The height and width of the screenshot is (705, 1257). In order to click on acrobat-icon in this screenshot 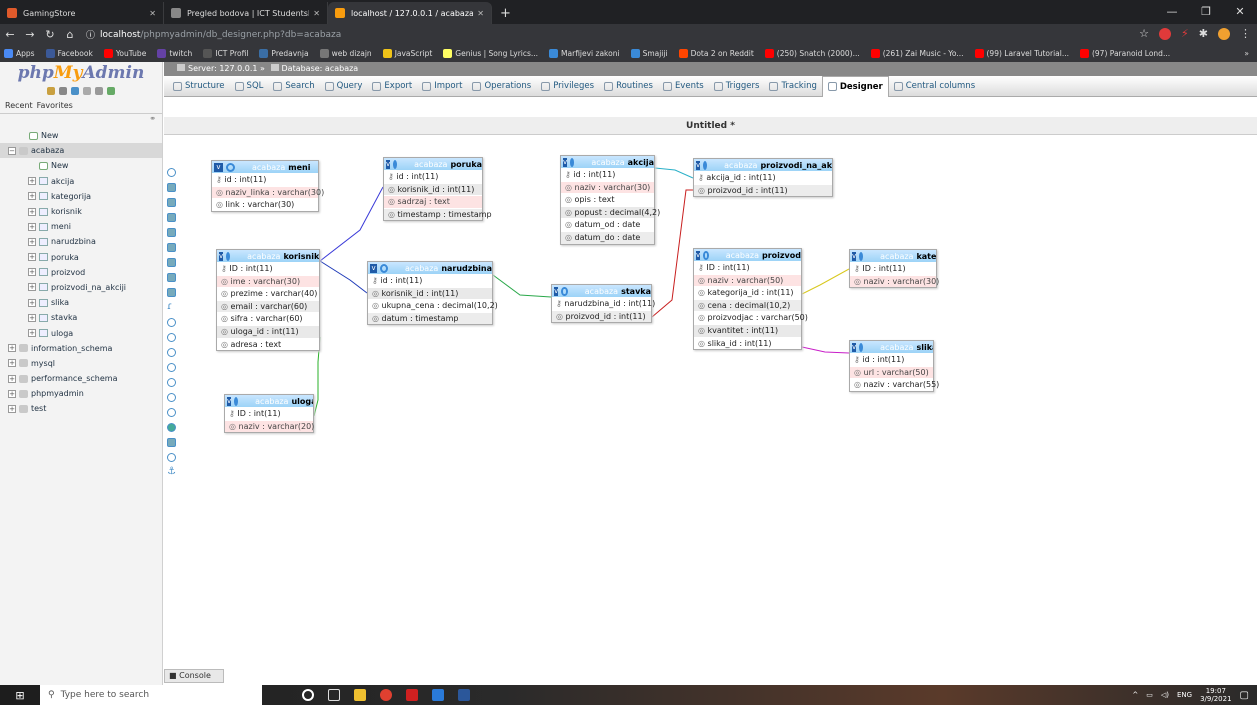, I will do `click(412, 695)`.